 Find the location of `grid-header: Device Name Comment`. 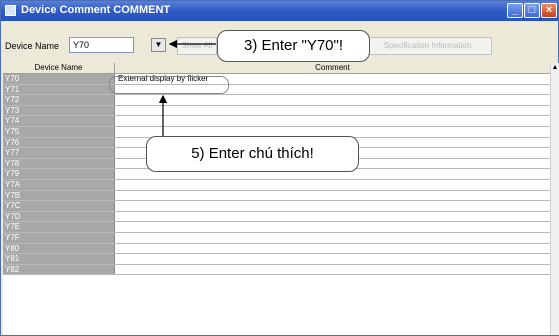

grid-header: Device Name Comment is located at coordinates (276, 68).